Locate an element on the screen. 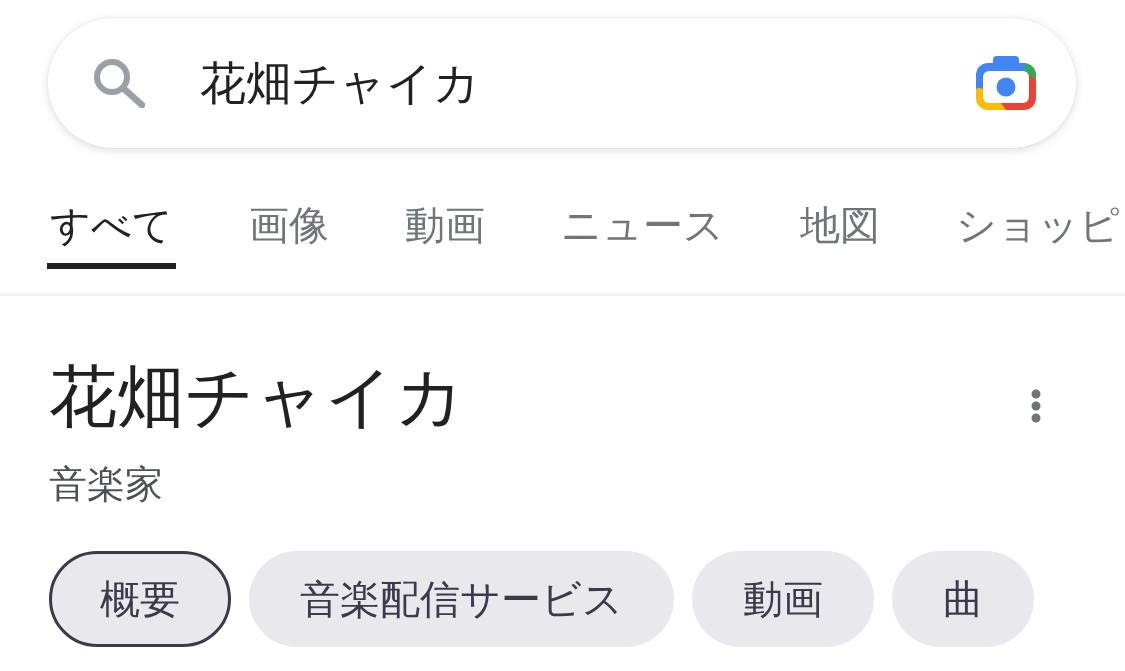  entity-subtitle: 音楽家 is located at coordinates (106, 484).